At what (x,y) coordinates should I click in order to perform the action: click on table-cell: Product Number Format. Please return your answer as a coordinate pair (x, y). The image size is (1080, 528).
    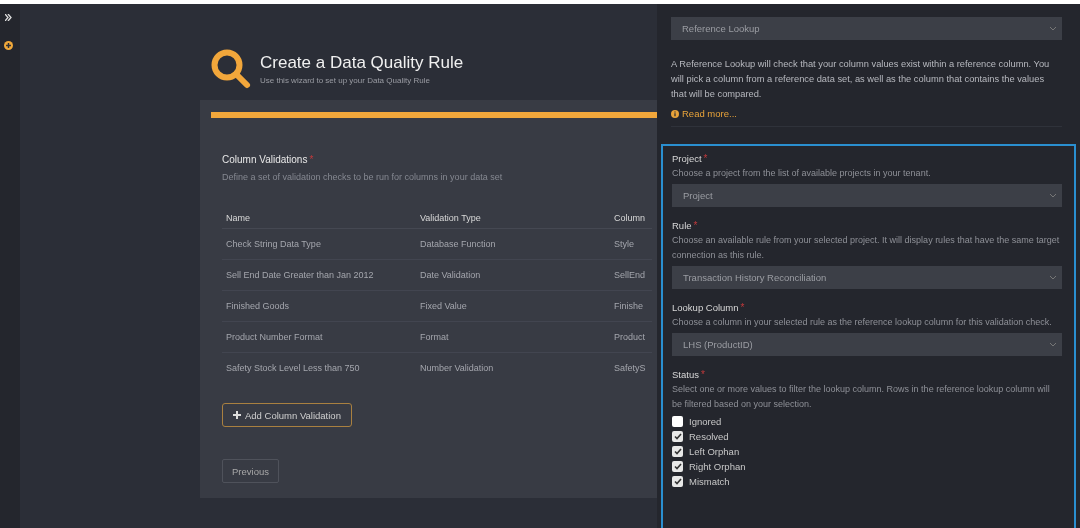
    Looking at the image, I should click on (319, 337).